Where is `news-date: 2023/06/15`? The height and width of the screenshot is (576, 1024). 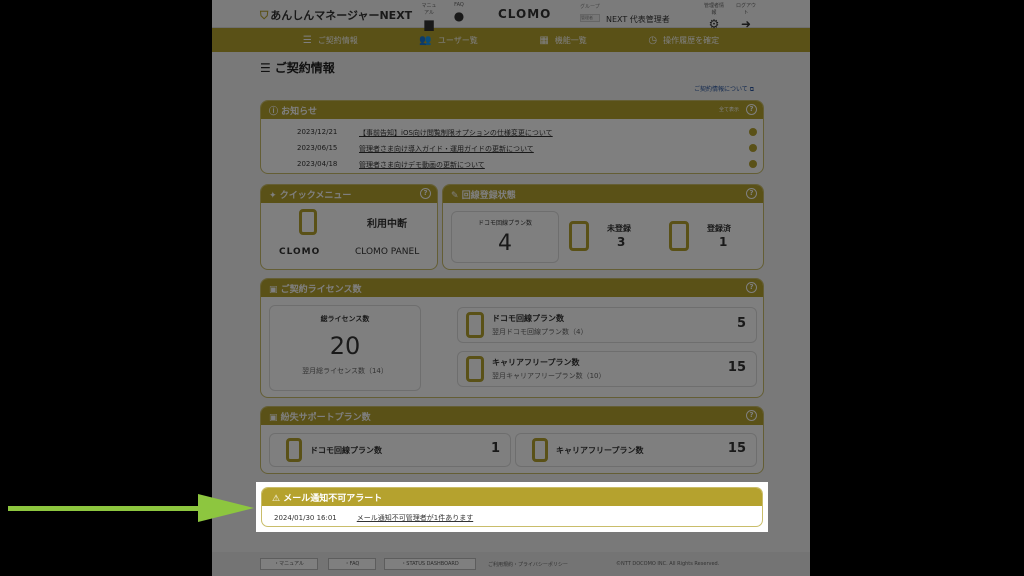
news-date: 2023/06/15 is located at coordinates (317, 148).